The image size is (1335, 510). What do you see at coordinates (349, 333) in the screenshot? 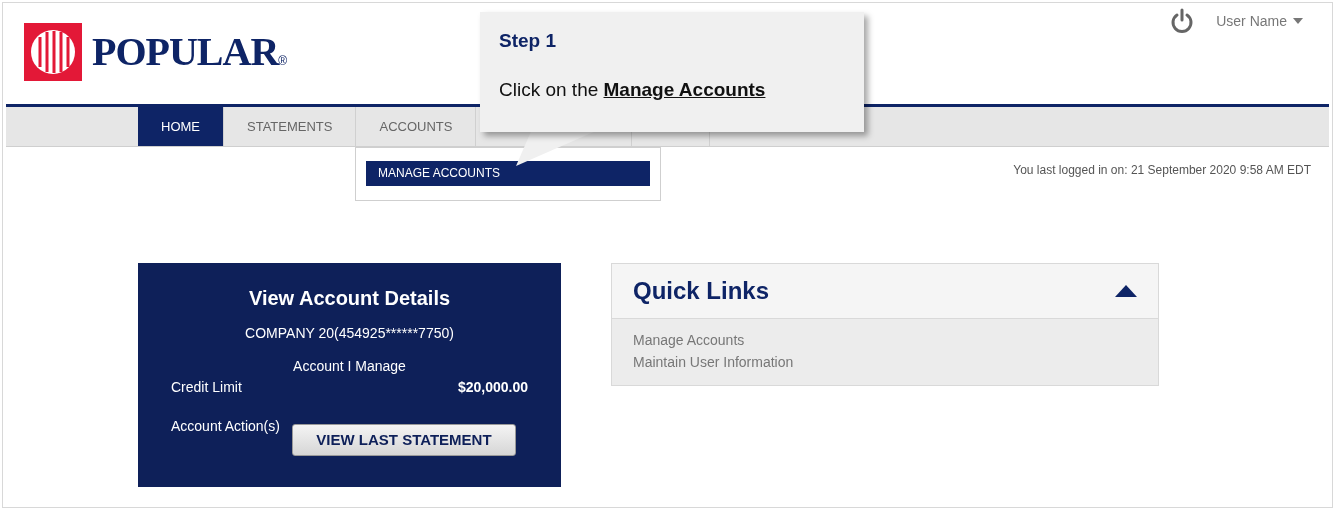
I see `account-number: COMPANY 20(454925******7750)` at bounding box center [349, 333].